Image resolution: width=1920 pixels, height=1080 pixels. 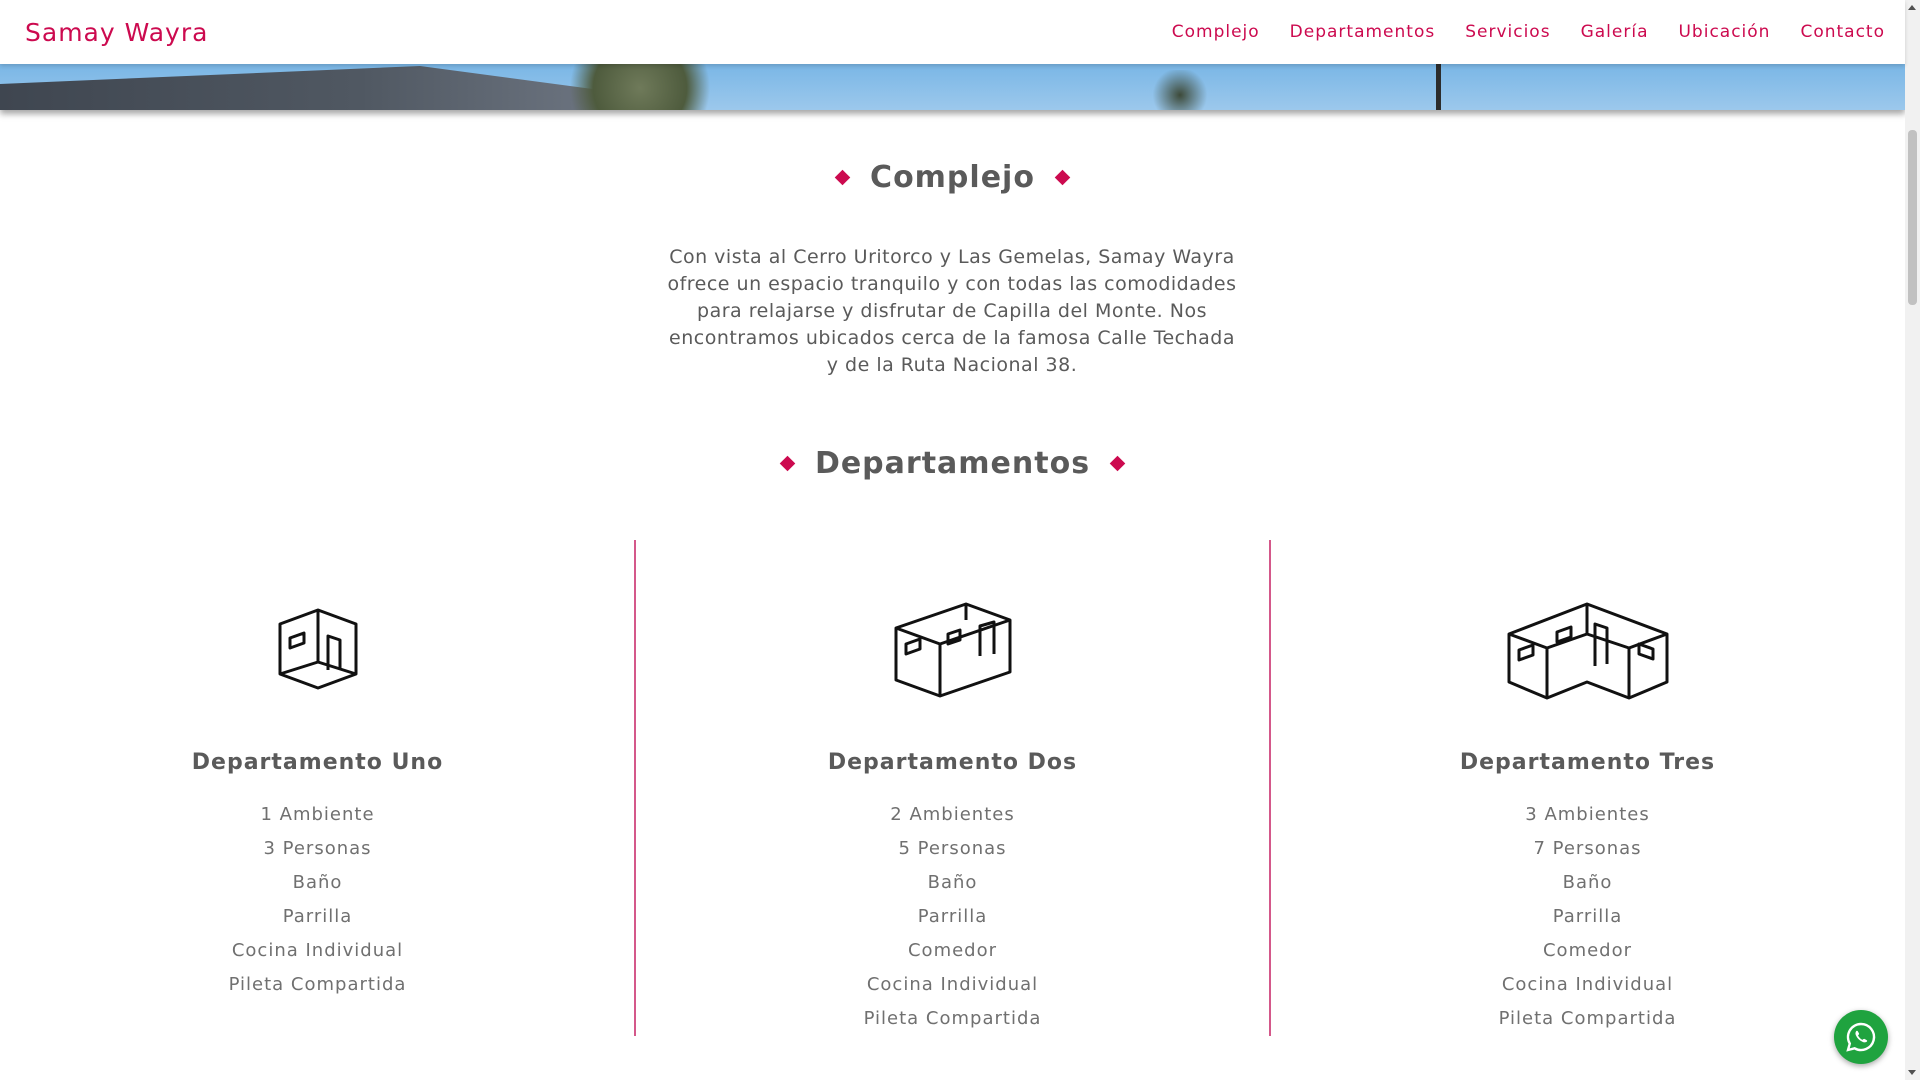 I want to click on scrollbar-thumb, so click(x=1912, y=217).